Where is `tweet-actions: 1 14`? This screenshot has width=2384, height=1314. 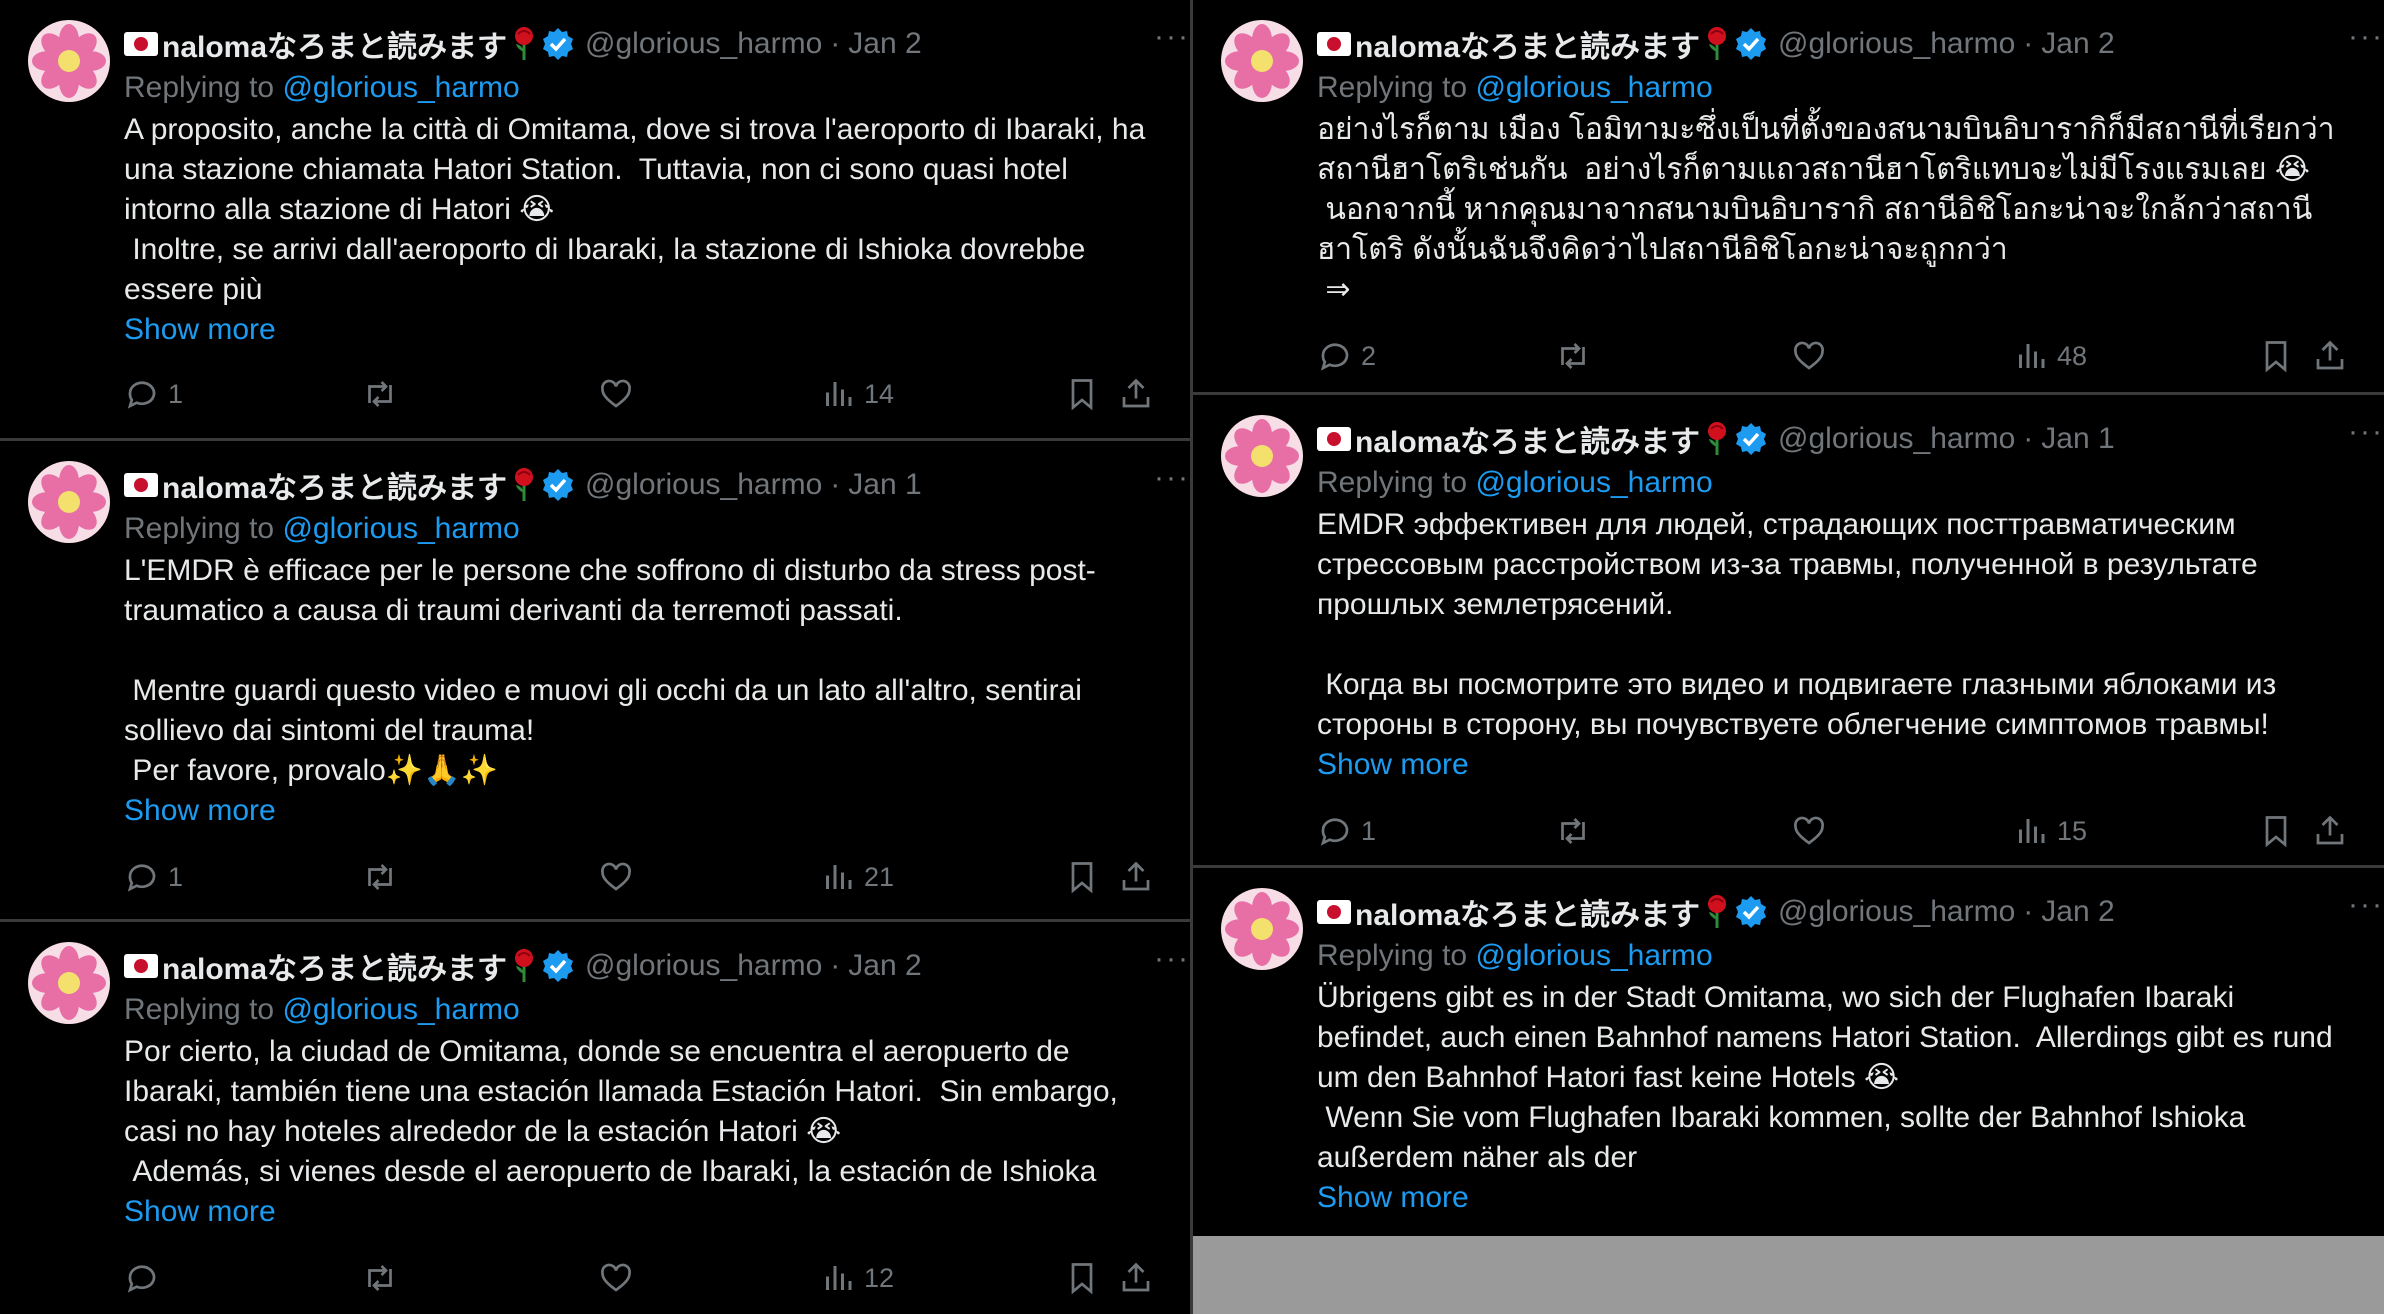
tweet-actions: 1 14 is located at coordinates (639, 394).